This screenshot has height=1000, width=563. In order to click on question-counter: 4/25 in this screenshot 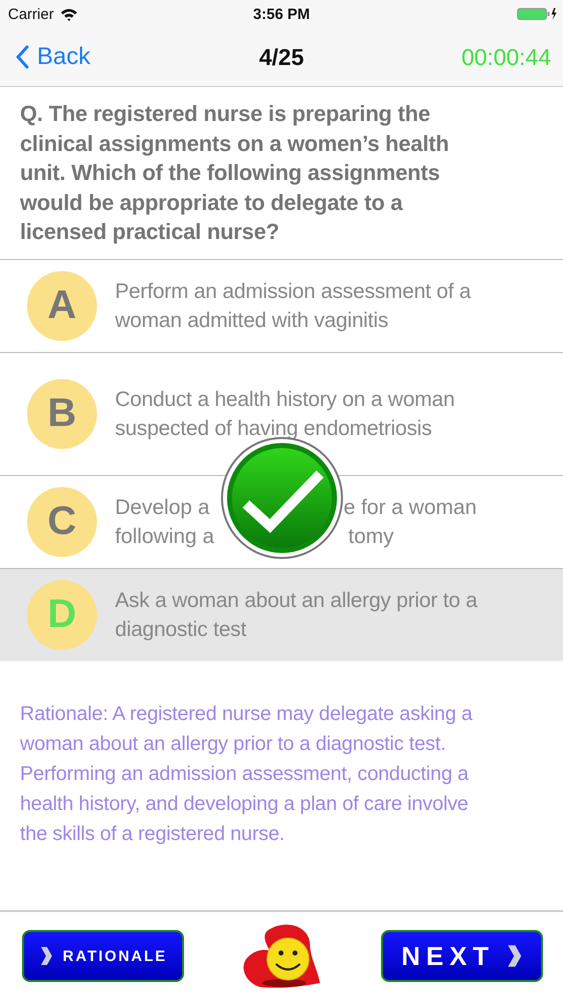, I will do `click(281, 57)`.